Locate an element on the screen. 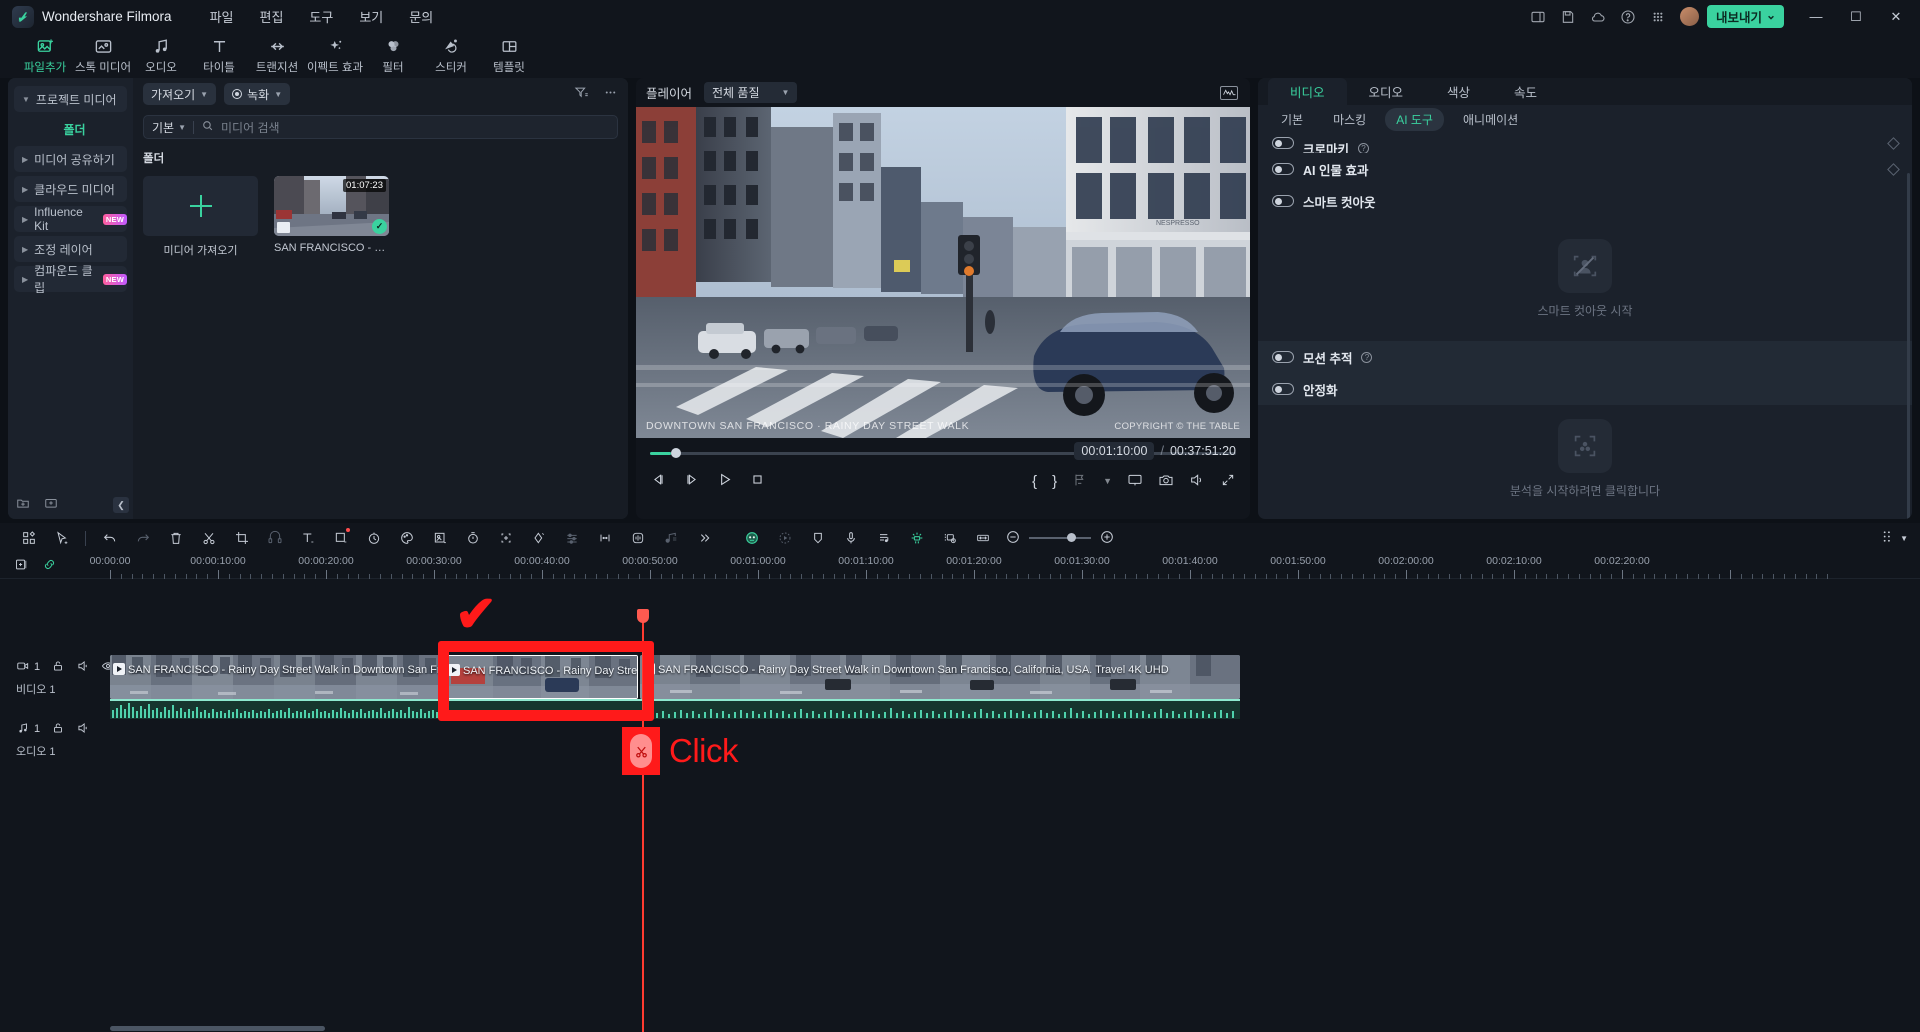 The height and width of the screenshot is (1032, 1920). audio-detach-icon is located at coordinates (274, 538).